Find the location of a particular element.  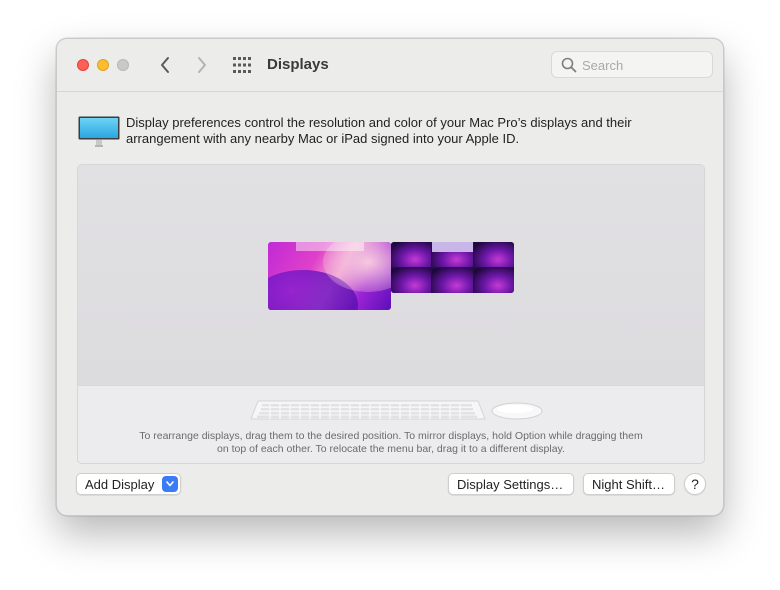

search-input is located at coordinates (644, 65).